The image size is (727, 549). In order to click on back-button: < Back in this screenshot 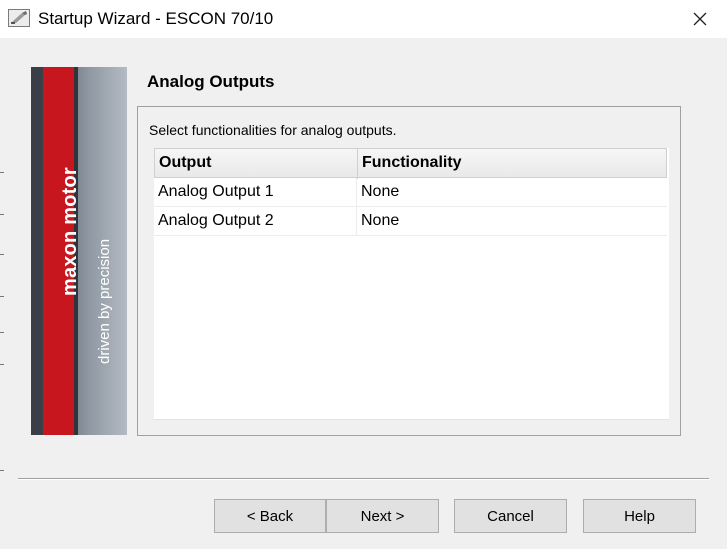, I will do `click(270, 516)`.